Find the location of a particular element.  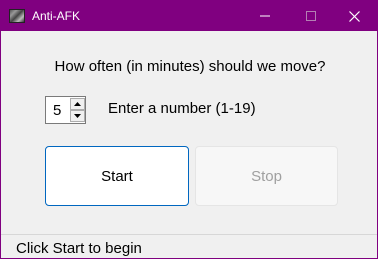

start-button: Start is located at coordinates (117, 176).